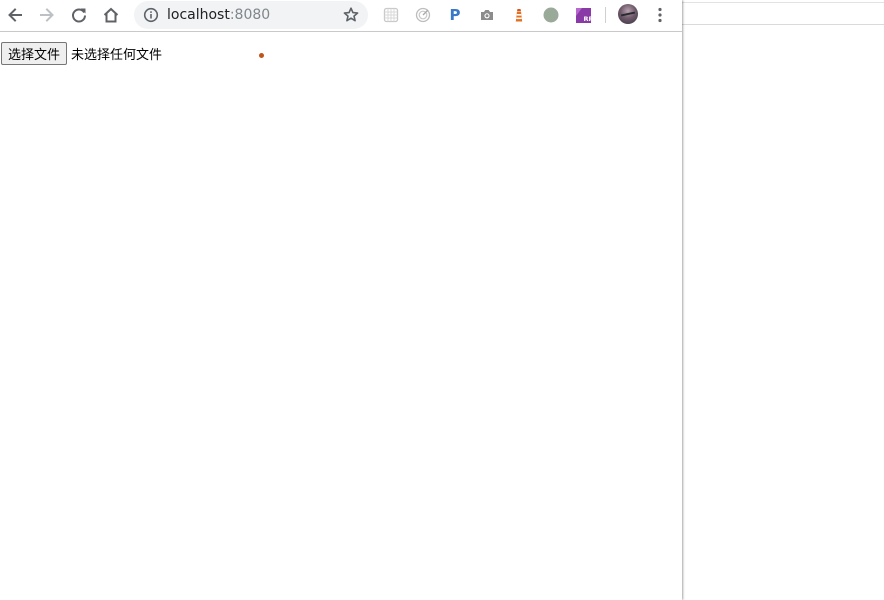  I want to click on ext-p-label: P, so click(455, 15).